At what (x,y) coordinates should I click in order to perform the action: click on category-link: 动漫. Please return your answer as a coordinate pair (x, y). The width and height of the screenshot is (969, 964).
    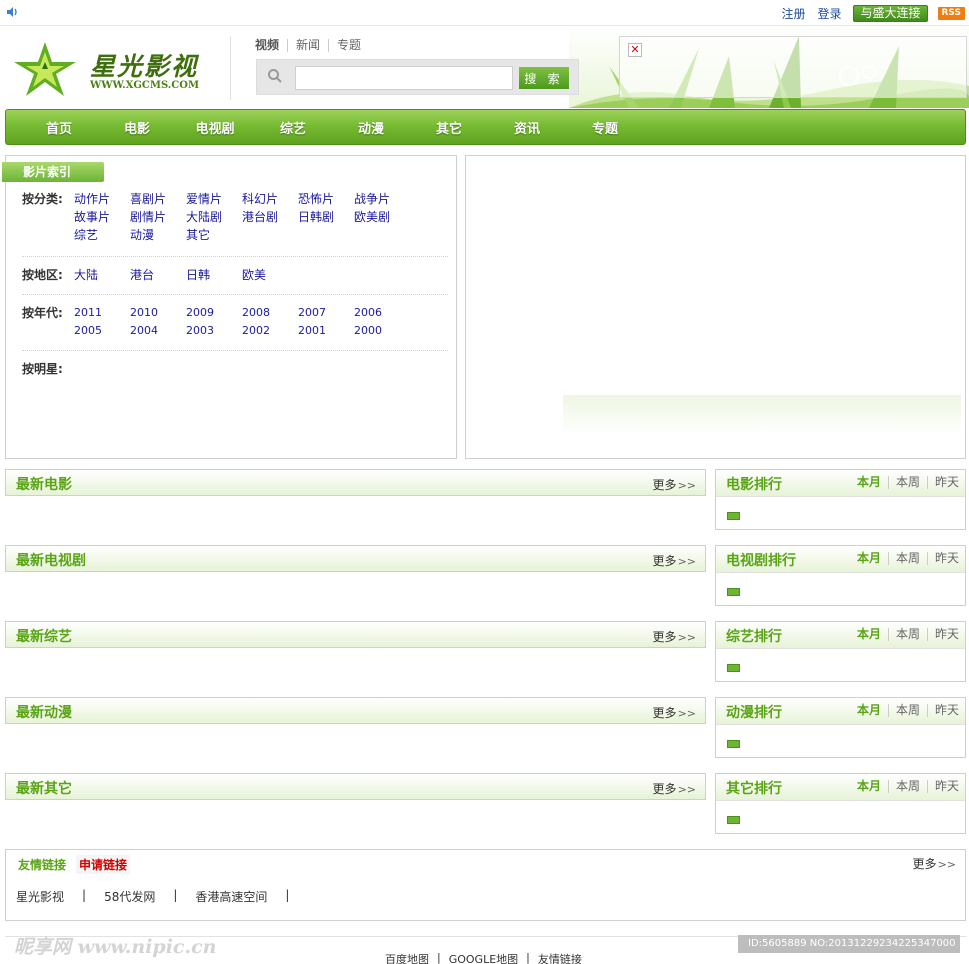
    Looking at the image, I should click on (158, 235).